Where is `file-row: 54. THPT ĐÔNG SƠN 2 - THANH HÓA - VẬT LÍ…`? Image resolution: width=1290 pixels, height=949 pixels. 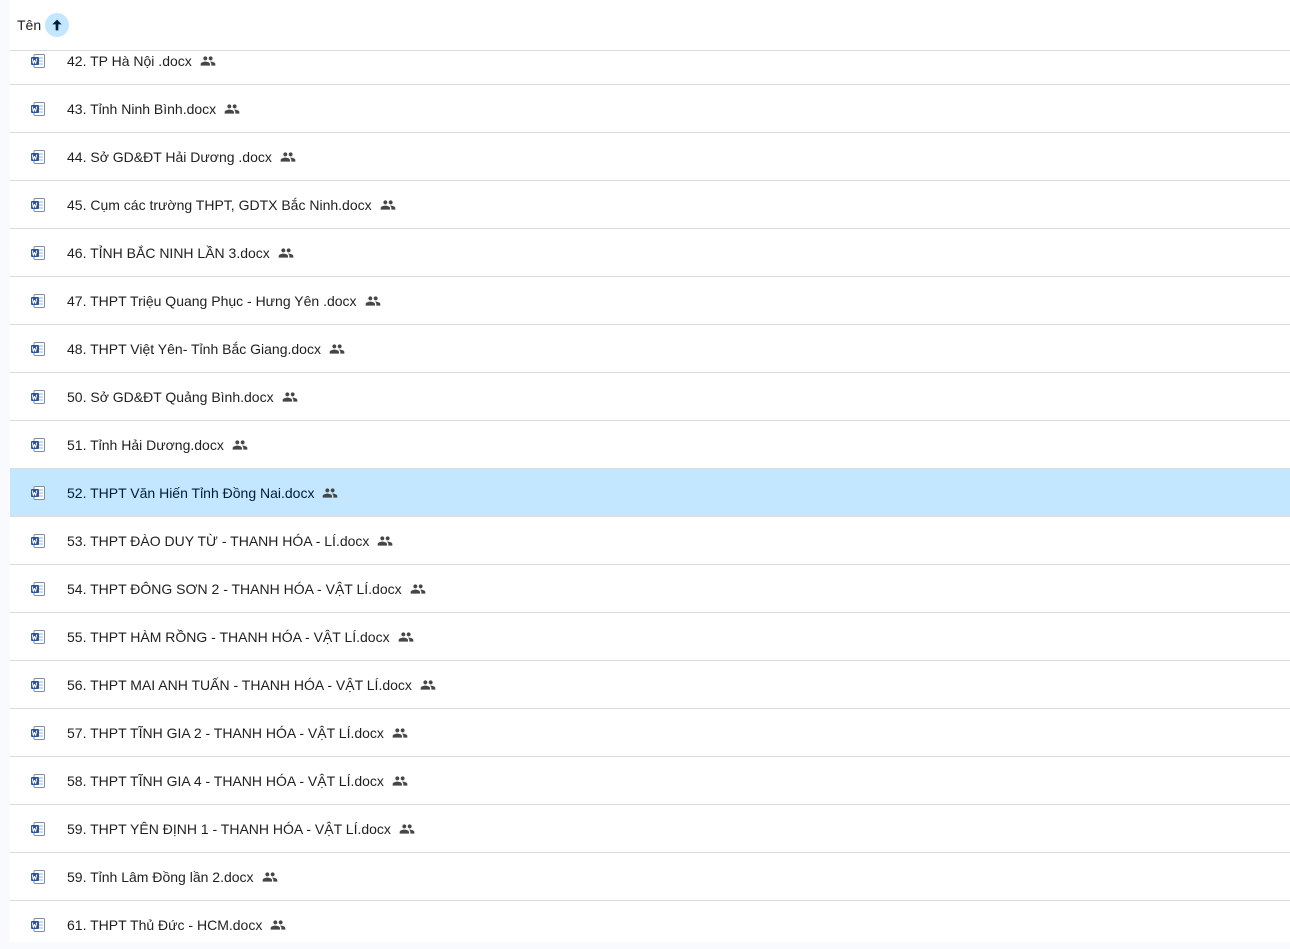 file-row: 54. THPT ĐÔNG SƠN 2 - THANH HÓA - VẬT LÍ… is located at coordinates (650, 589).